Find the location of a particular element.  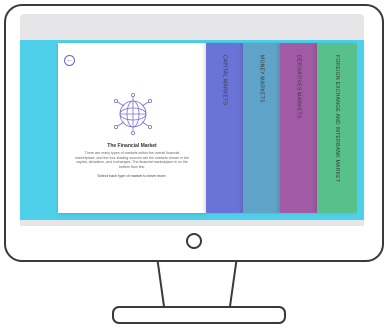

stand-base is located at coordinates (199, 315).